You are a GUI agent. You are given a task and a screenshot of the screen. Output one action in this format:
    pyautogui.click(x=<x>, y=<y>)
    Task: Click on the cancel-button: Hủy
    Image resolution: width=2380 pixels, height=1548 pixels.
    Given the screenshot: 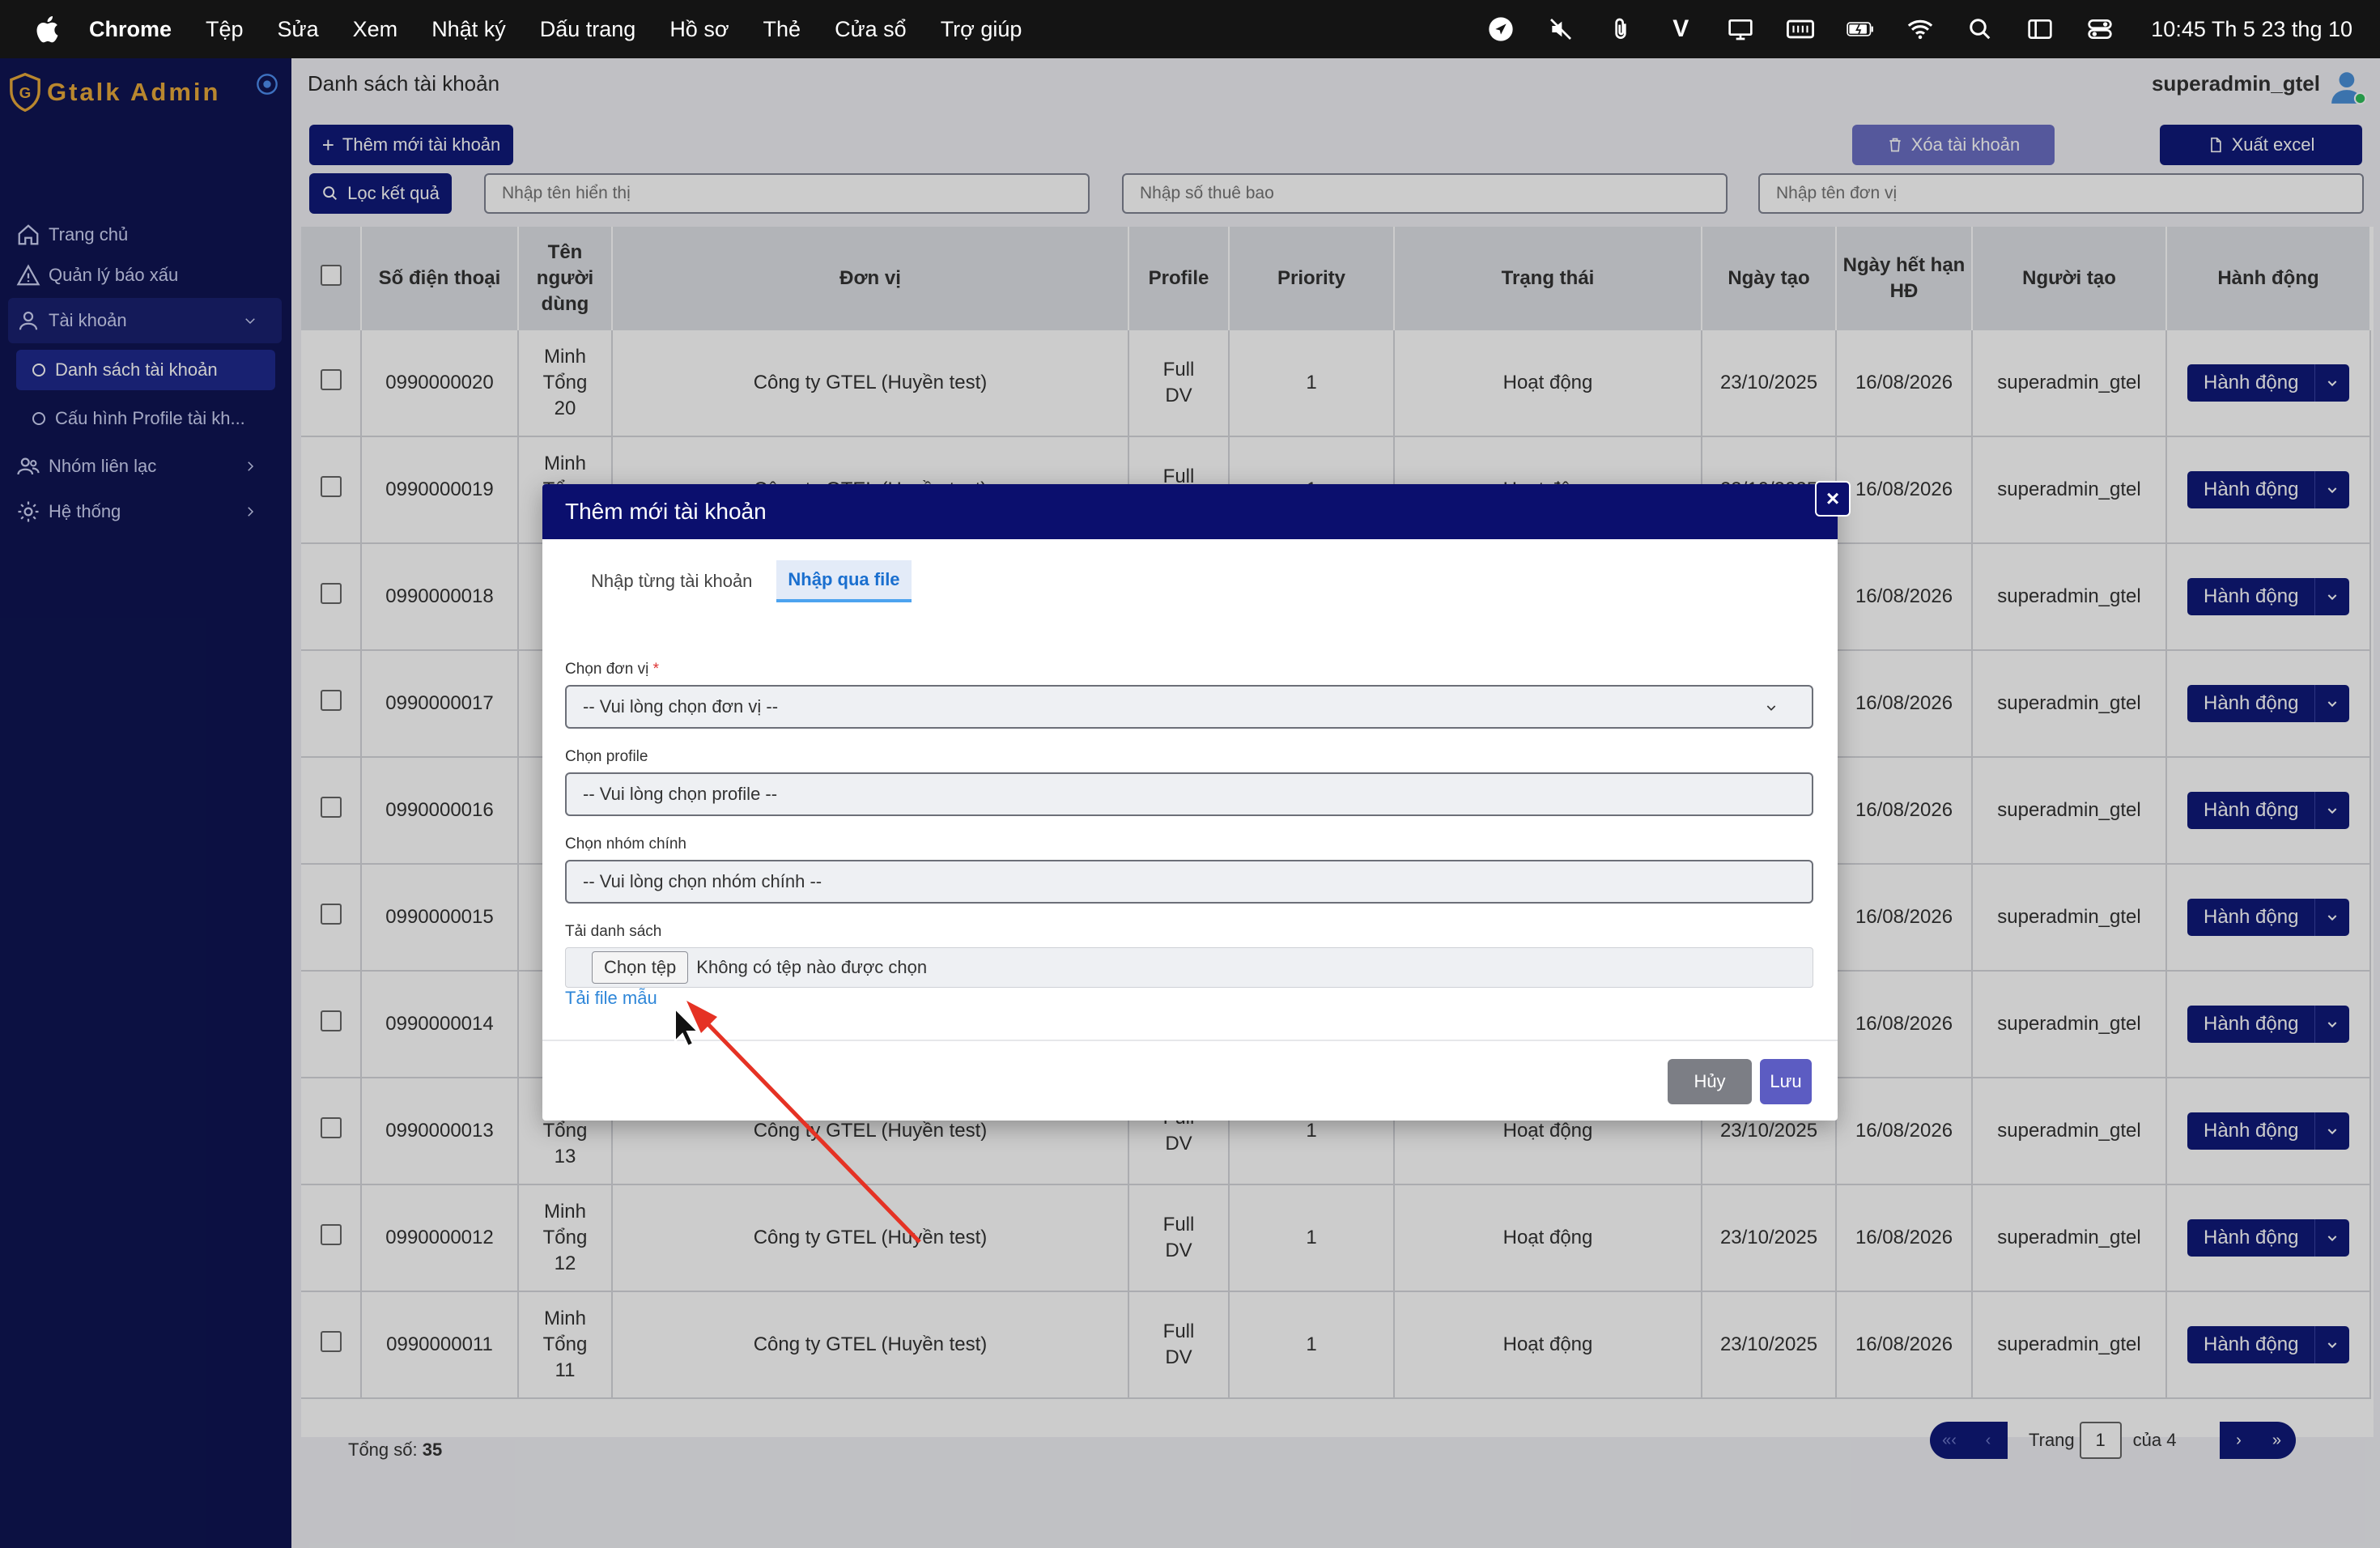 What is the action you would take?
    pyautogui.click(x=1710, y=1081)
    